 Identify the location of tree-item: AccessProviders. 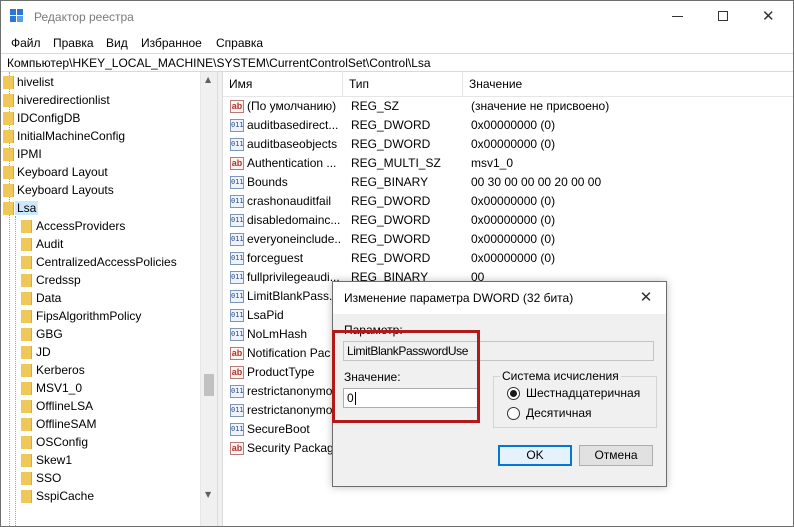
(101, 226).